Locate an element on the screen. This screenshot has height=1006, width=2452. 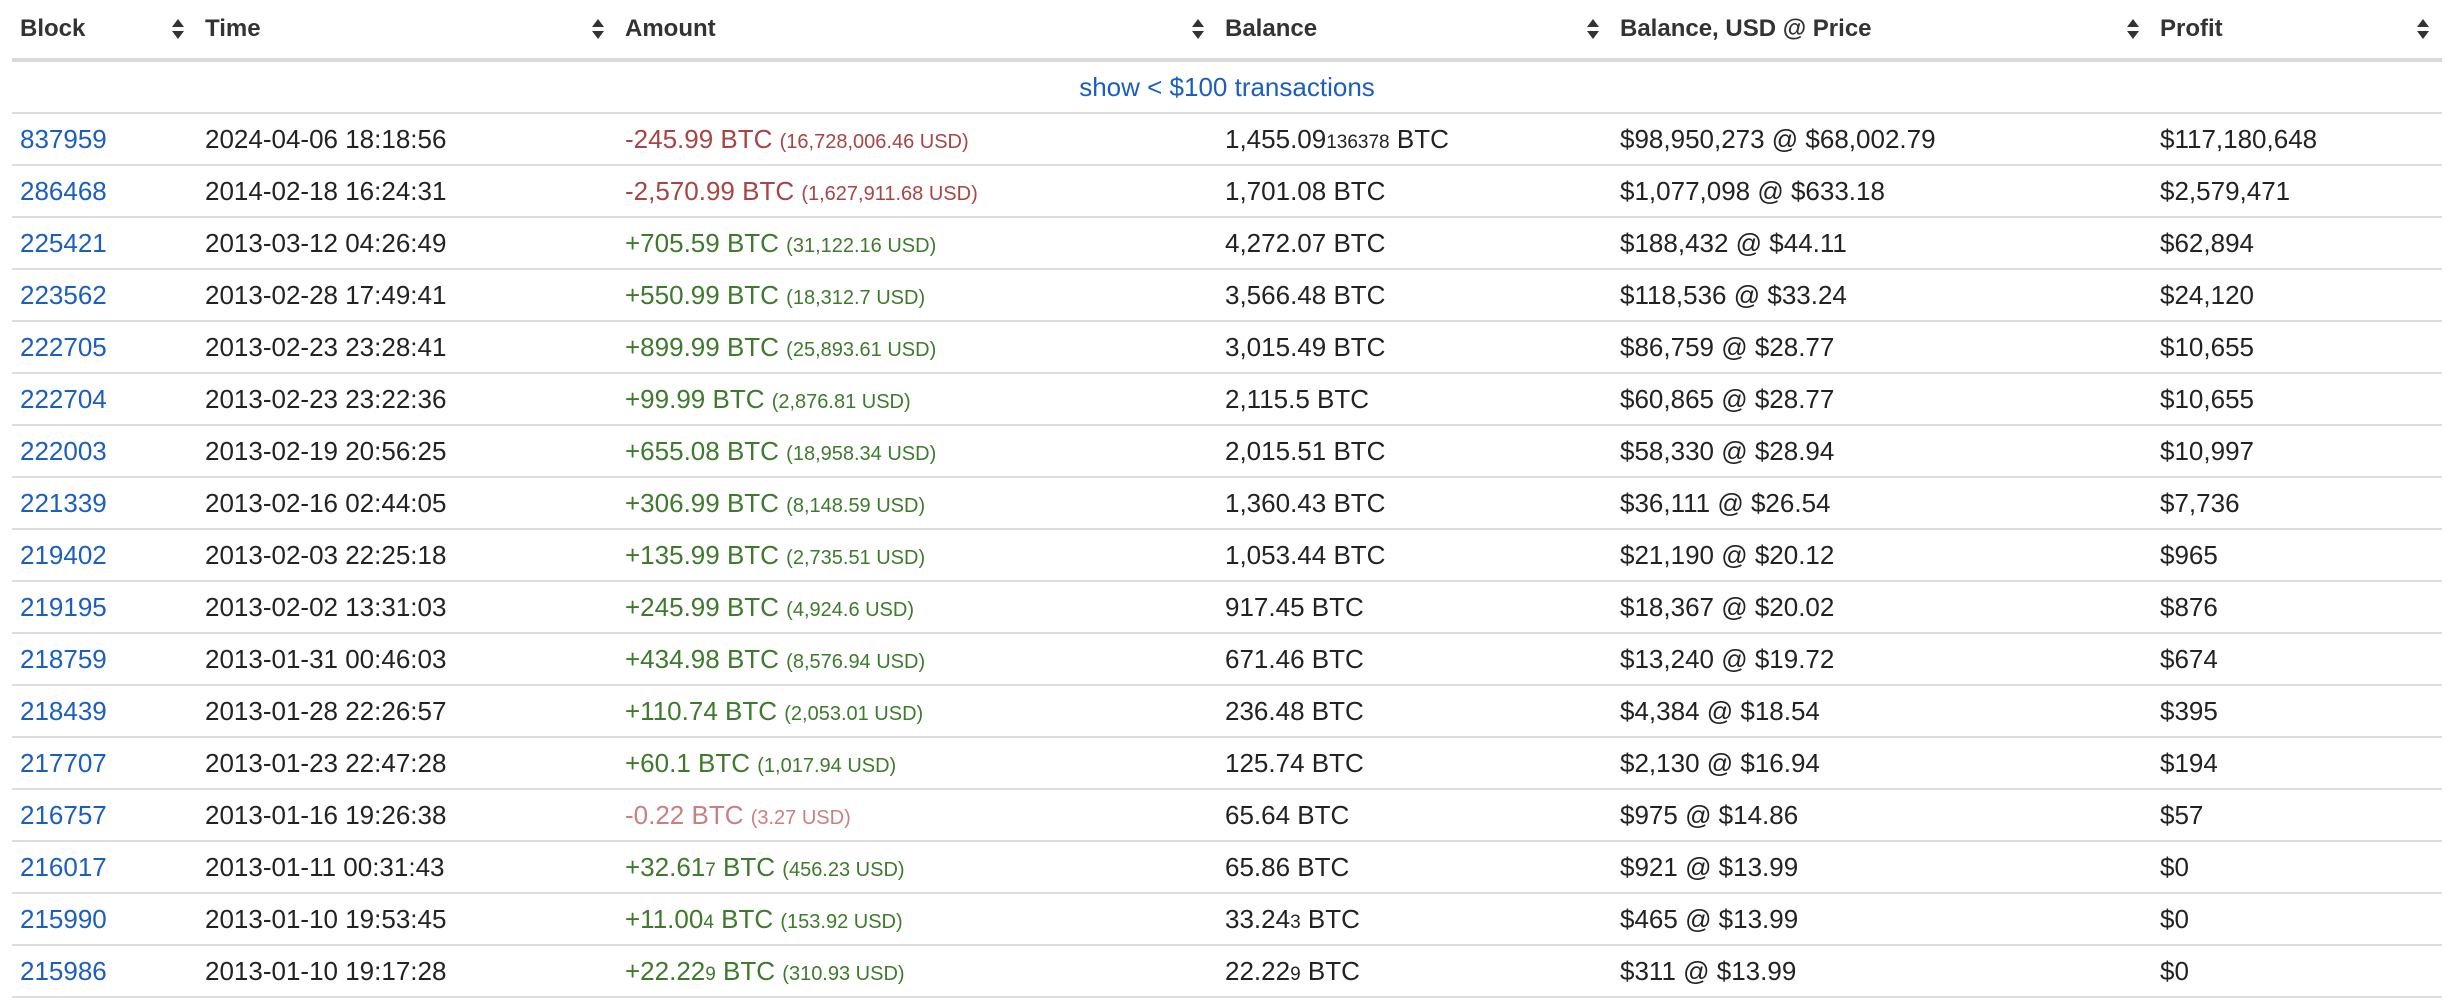
balance-cell: 236.48 BTC is located at coordinates (1414, 711).